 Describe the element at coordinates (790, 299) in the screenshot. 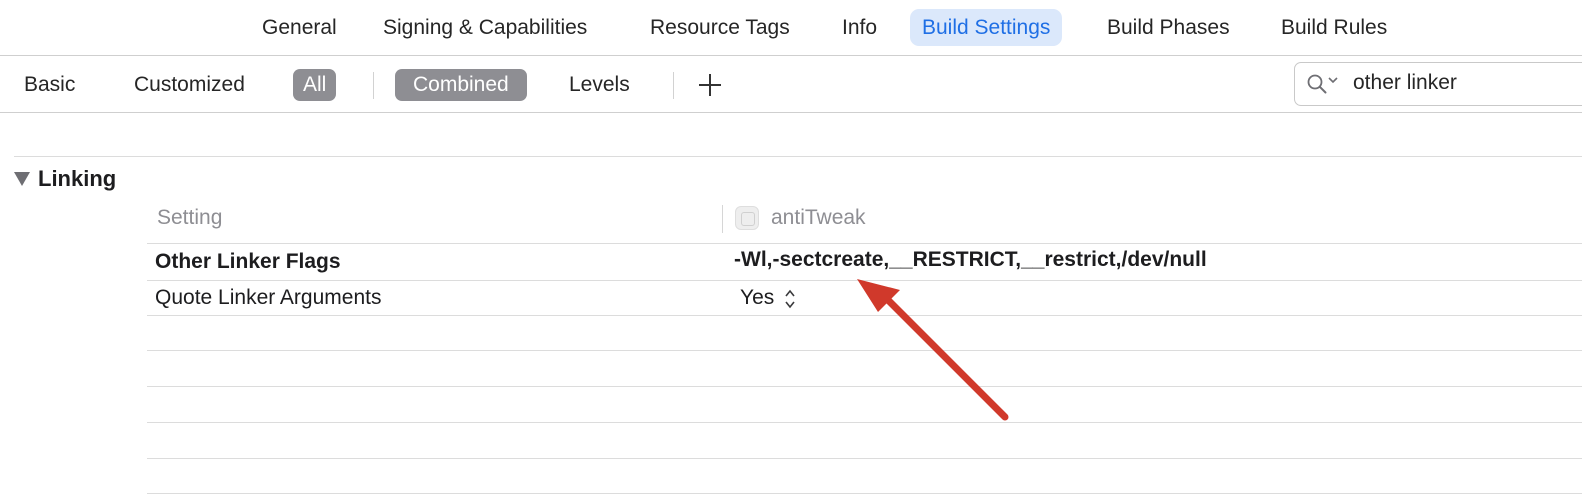

I see `up-down-chevron-icon` at that location.